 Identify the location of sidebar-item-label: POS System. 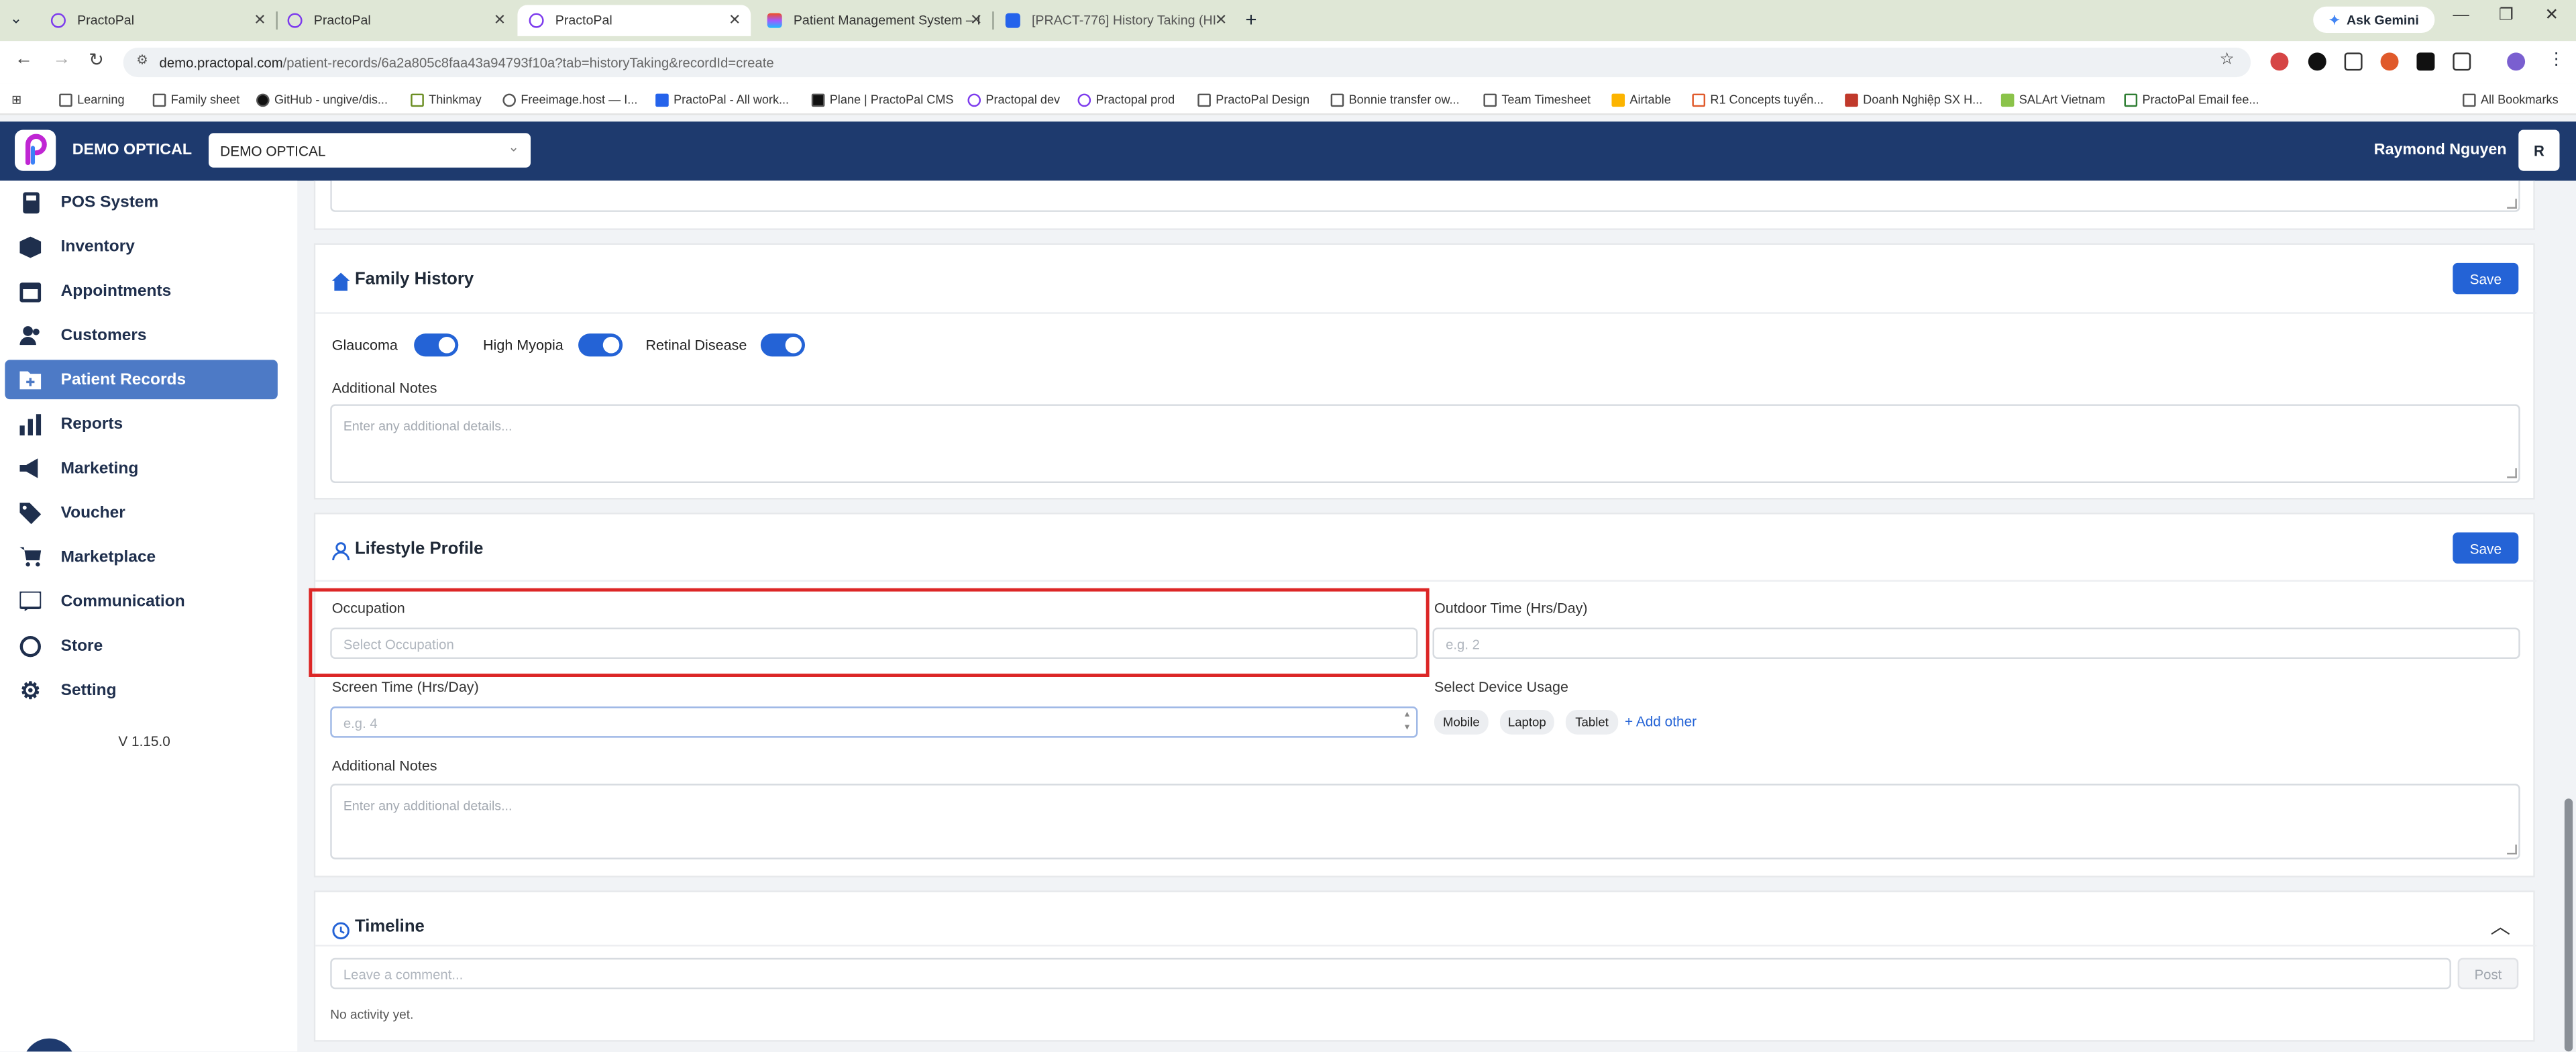
(109, 202).